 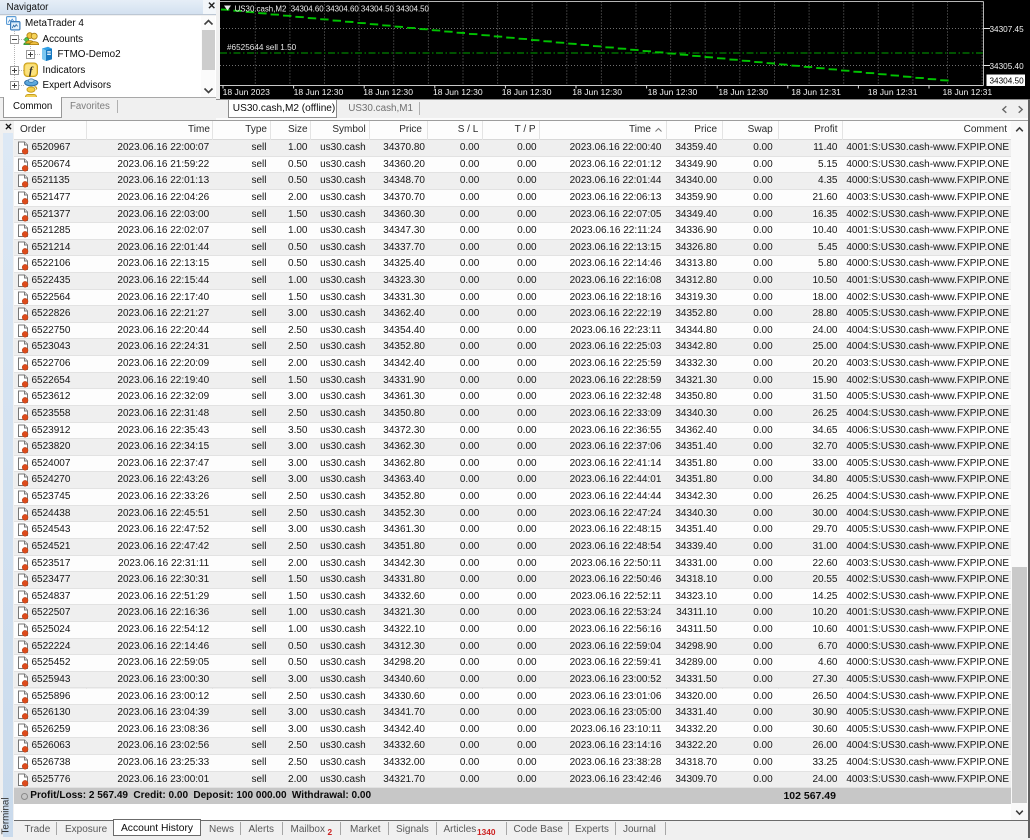 What do you see at coordinates (1007, 29) in the screenshot?
I see `svg-text: 34307.45` at bounding box center [1007, 29].